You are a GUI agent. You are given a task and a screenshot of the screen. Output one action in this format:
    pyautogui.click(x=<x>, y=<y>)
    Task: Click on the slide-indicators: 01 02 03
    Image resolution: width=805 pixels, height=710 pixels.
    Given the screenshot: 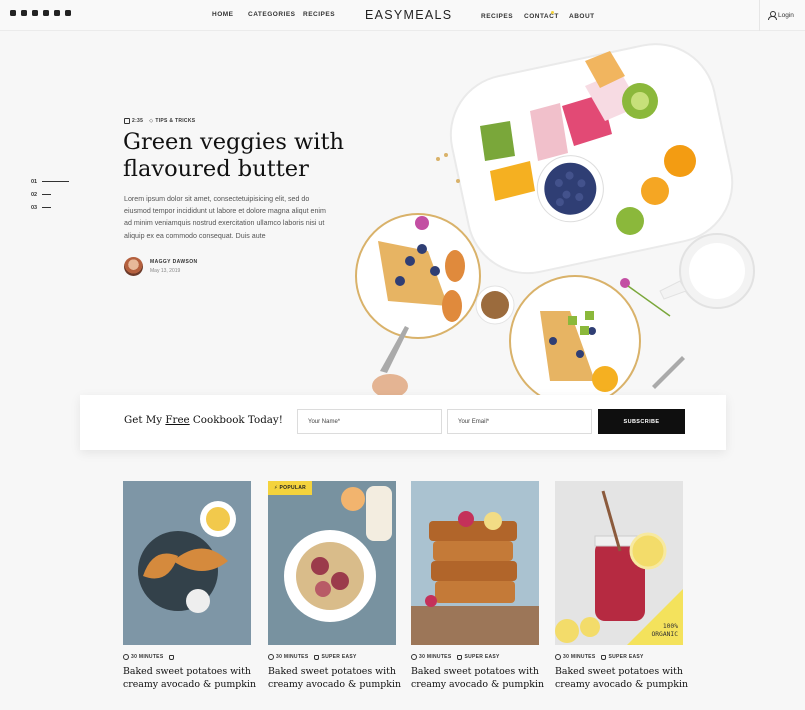 What is the action you would take?
    pyautogui.click(x=50, y=194)
    